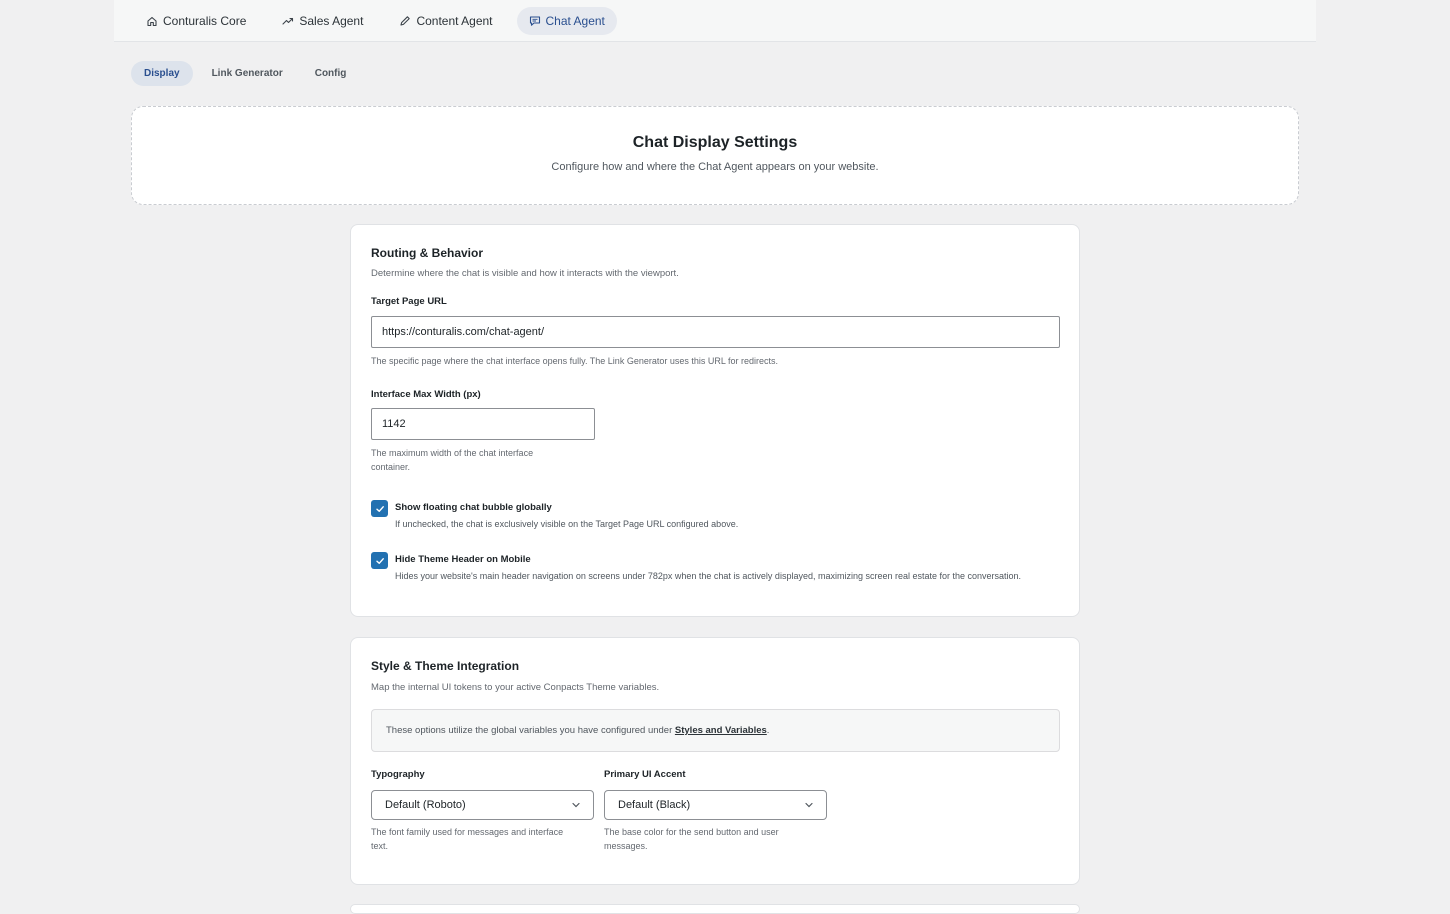  What do you see at coordinates (409, 301) in the screenshot?
I see `target-url-label: Target Page URL` at bounding box center [409, 301].